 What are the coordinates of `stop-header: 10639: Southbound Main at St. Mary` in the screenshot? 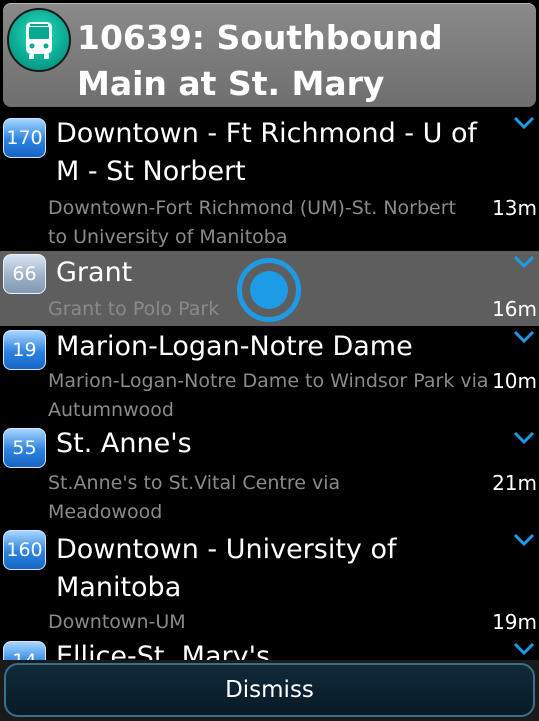 It's located at (269, 55).